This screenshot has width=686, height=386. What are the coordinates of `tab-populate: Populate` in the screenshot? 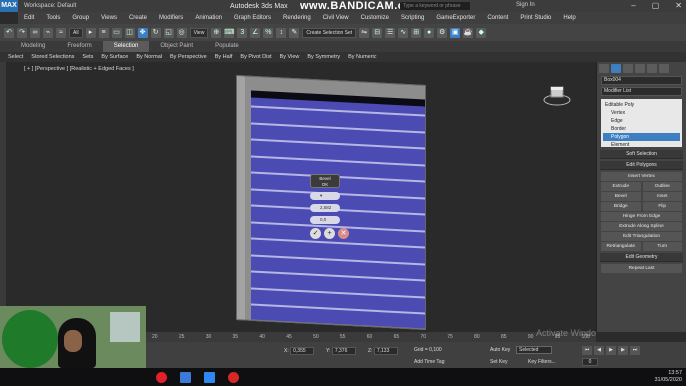 It's located at (227, 46).